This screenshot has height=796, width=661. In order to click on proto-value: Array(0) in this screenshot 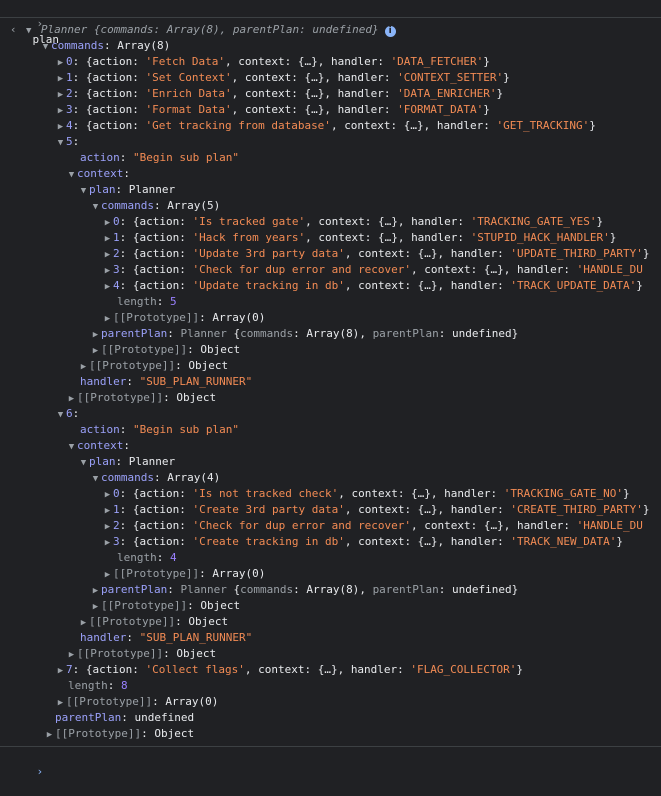, I will do `click(239, 317)`.